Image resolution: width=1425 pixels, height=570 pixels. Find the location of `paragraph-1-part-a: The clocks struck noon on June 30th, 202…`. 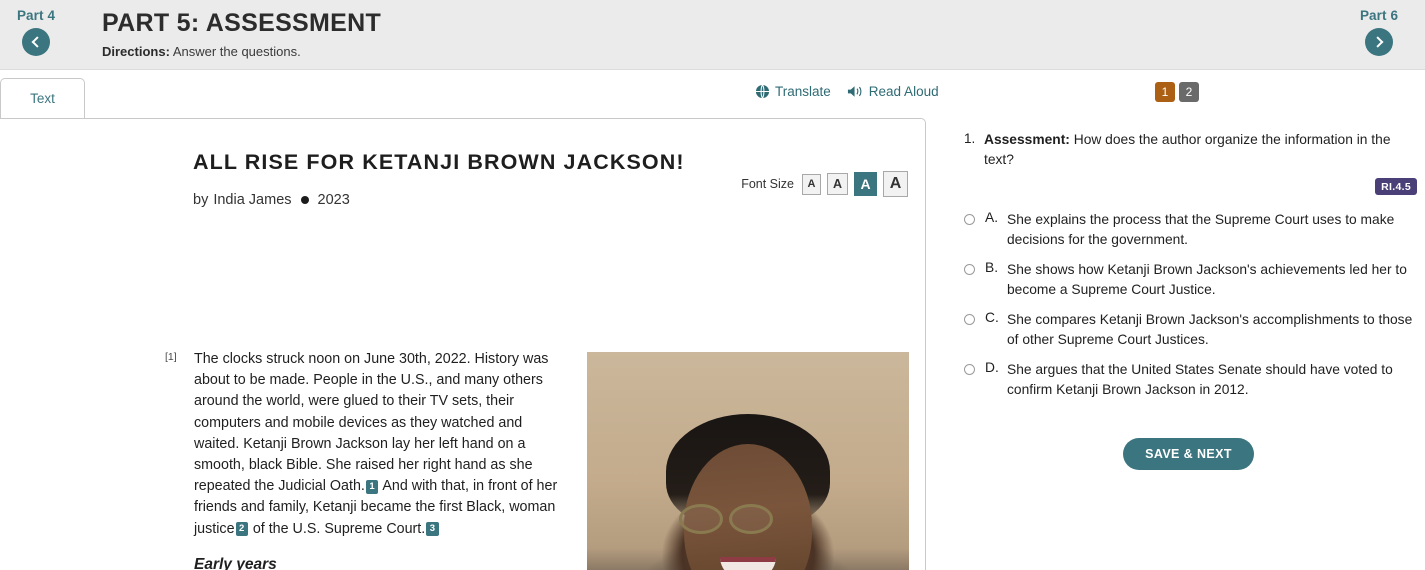

paragraph-1-part-a: The clocks struck noon on June 30th, 202… is located at coordinates (371, 423).